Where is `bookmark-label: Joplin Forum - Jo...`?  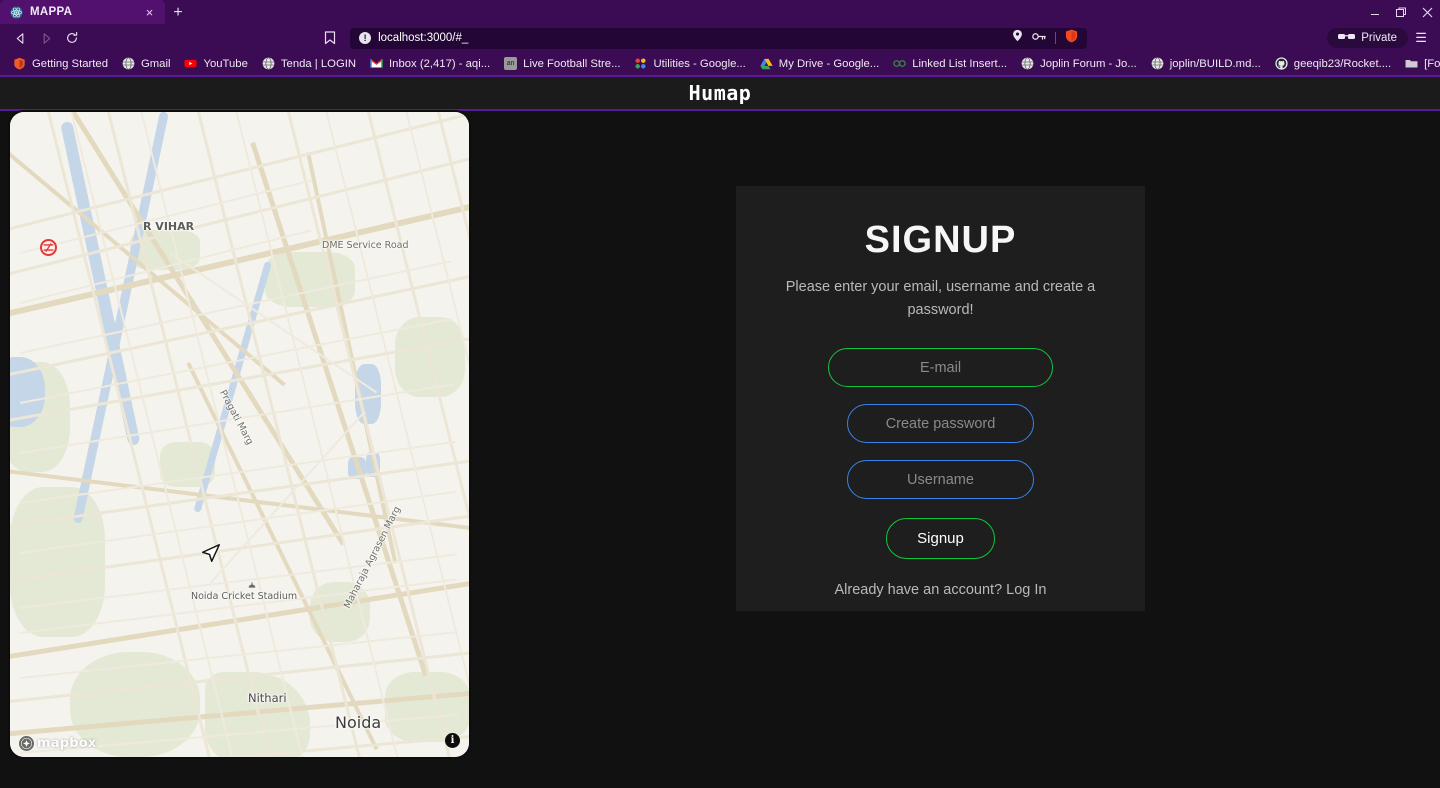
bookmark-label: Joplin Forum - Jo... is located at coordinates (1088, 63).